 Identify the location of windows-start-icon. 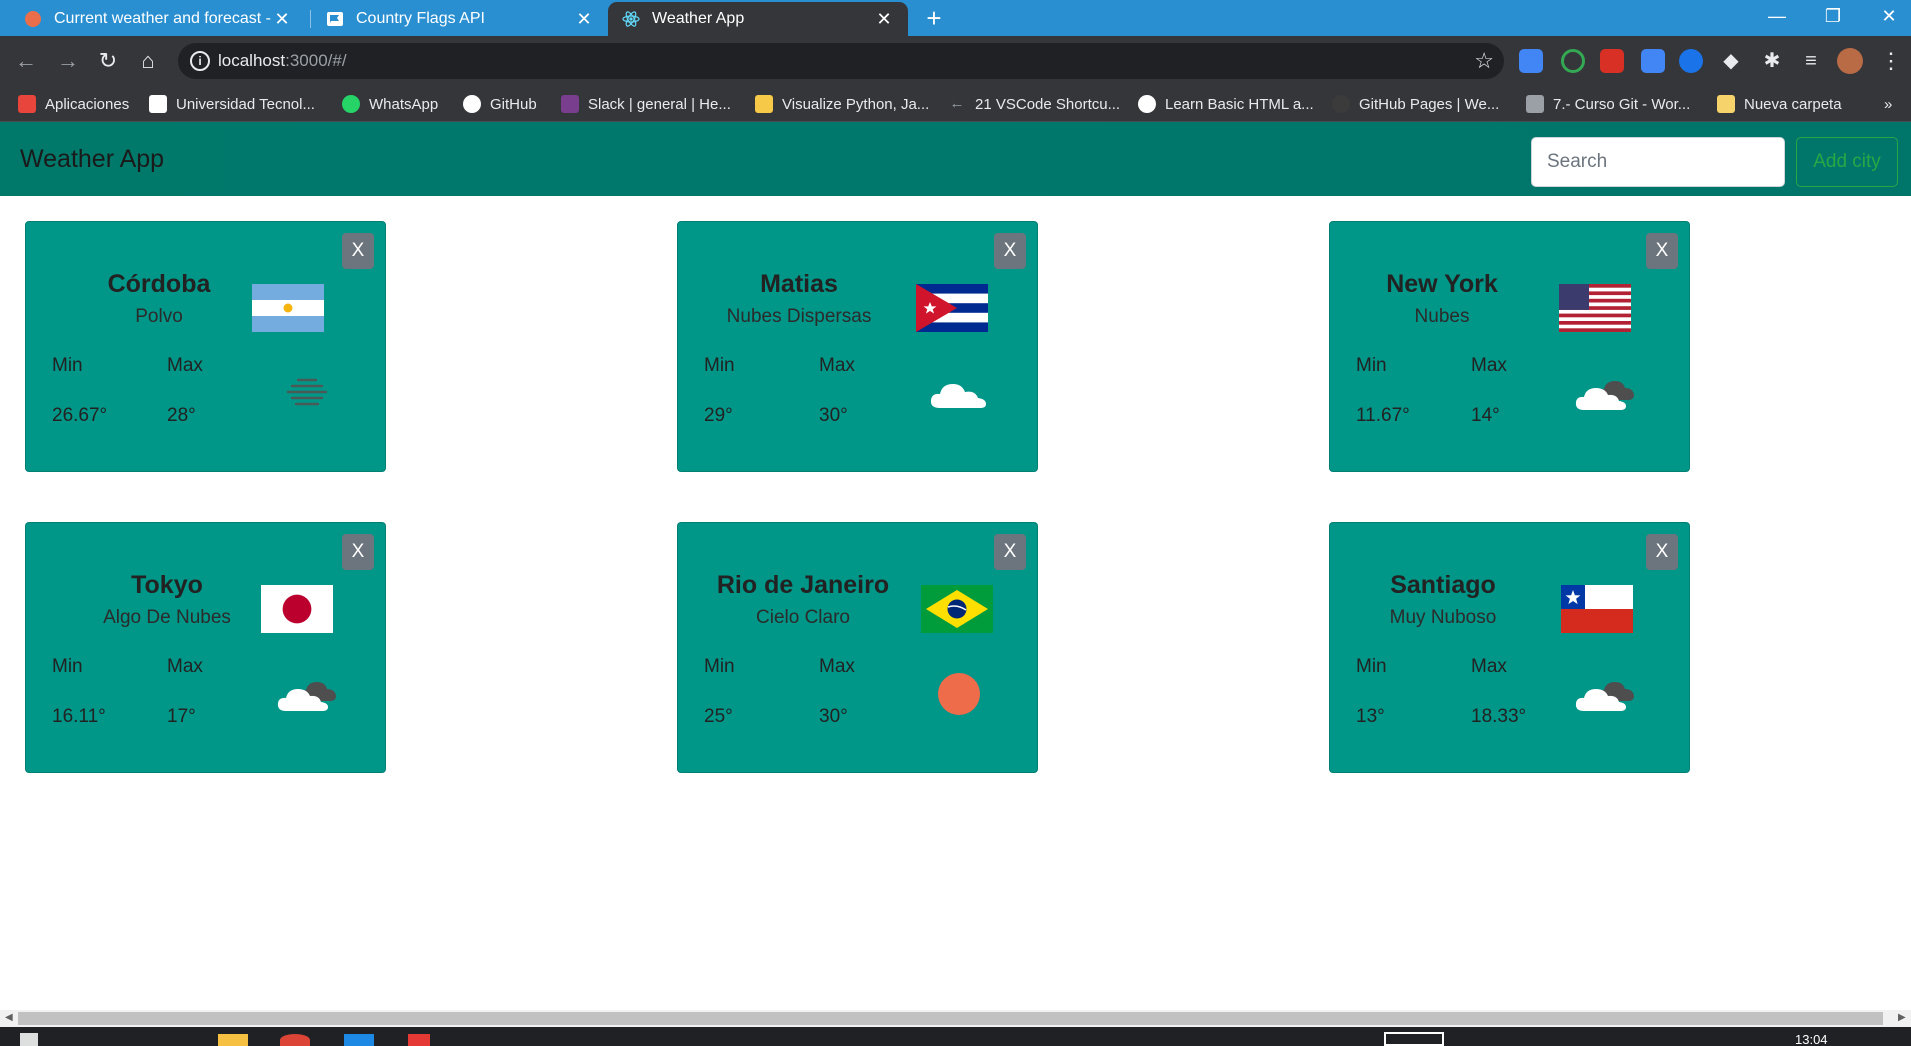
(29, 1039).